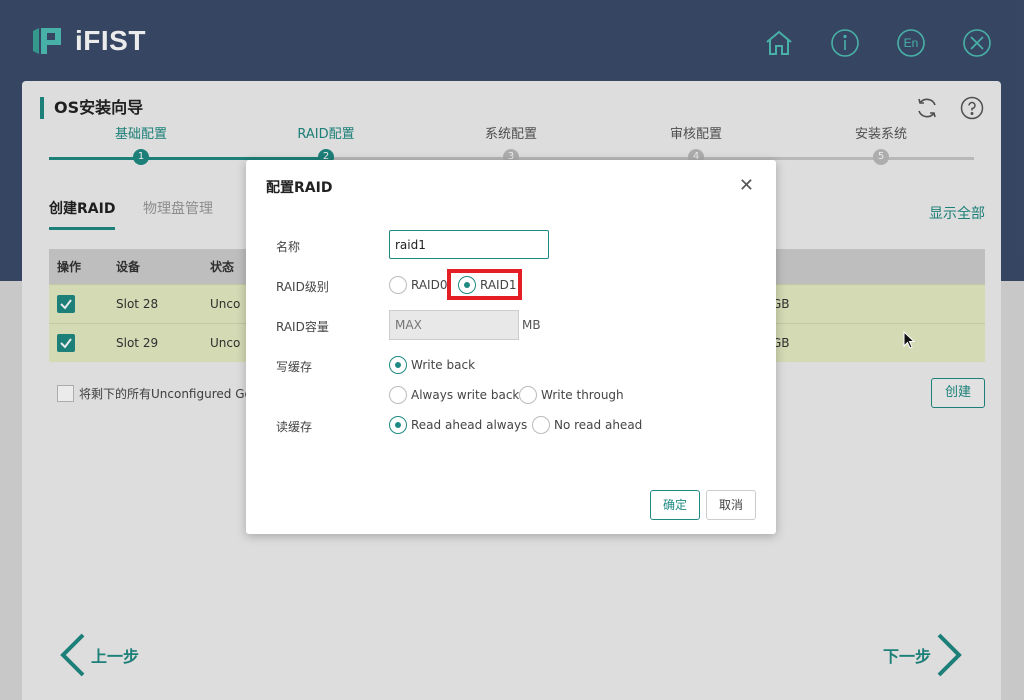 The image size is (1024, 700). What do you see at coordinates (458, 425) in the screenshot?
I see `read-cache-read-ahead-always: Read ahead always` at bounding box center [458, 425].